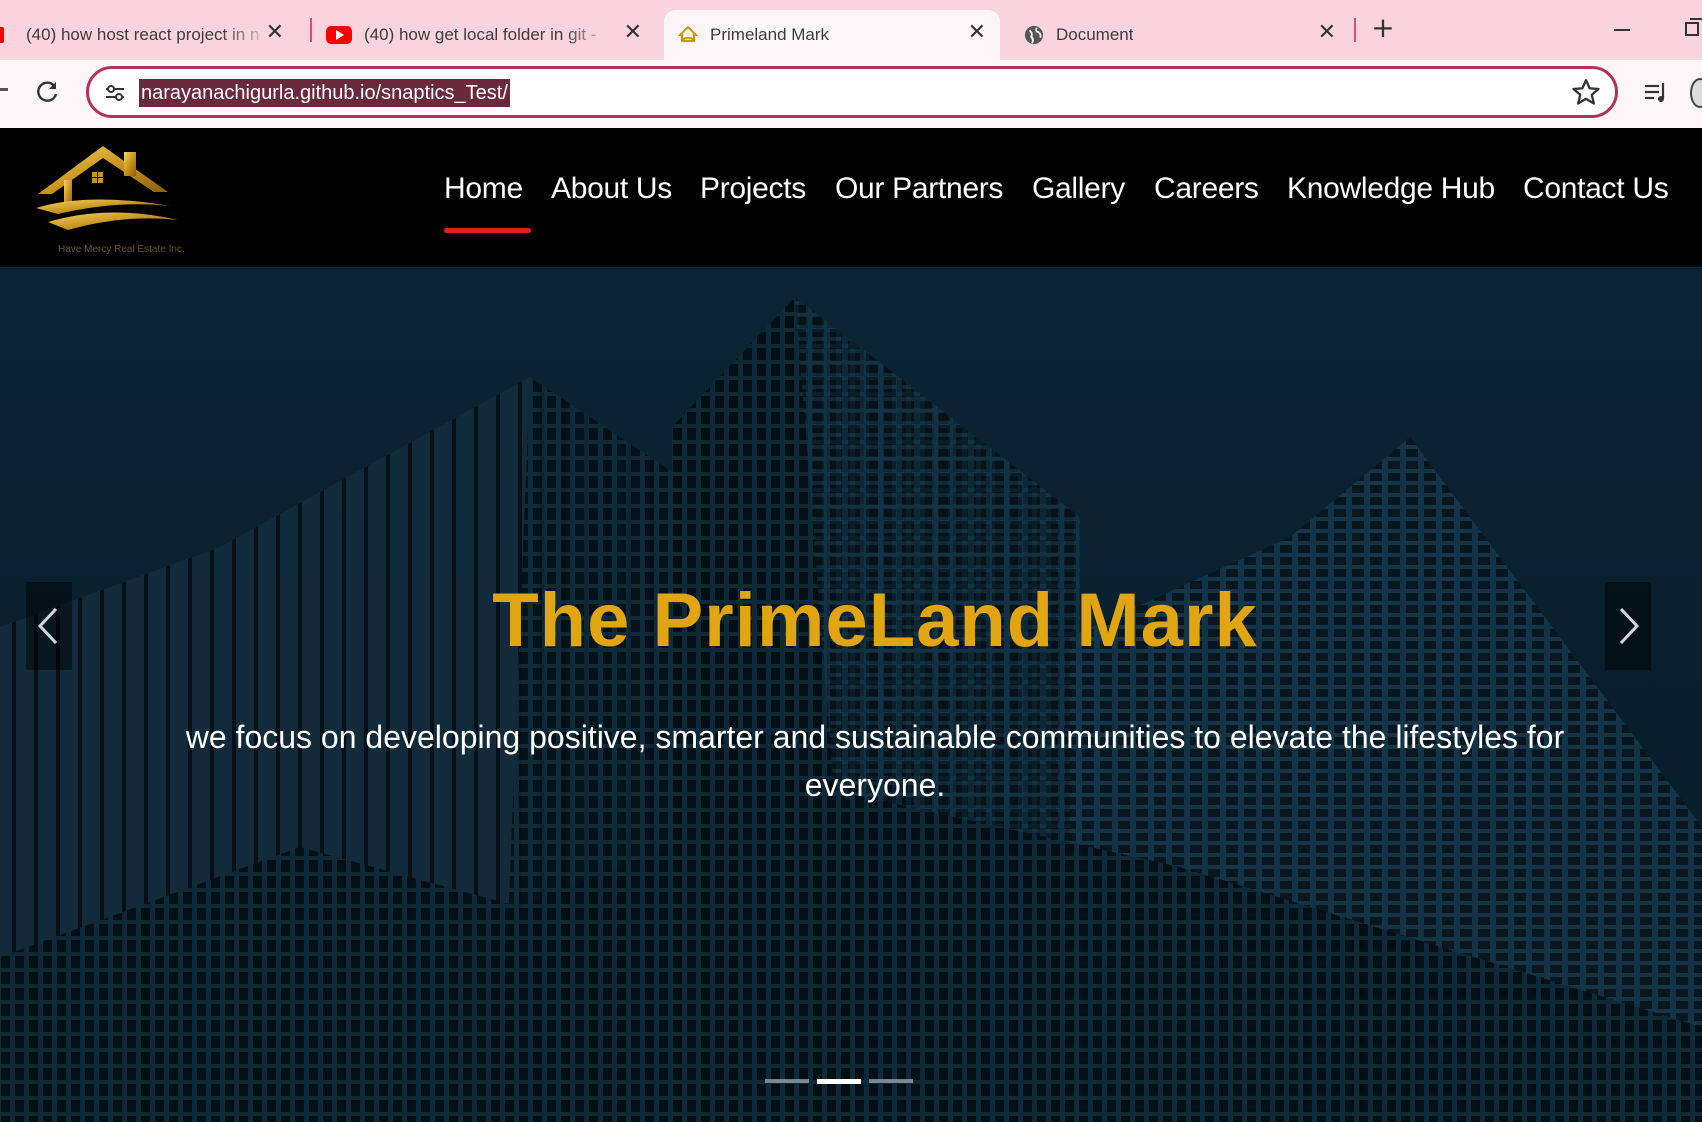  Describe the element at coordinates (1693, 27) in the screenshot. I see `restore-window-icon` at that location.